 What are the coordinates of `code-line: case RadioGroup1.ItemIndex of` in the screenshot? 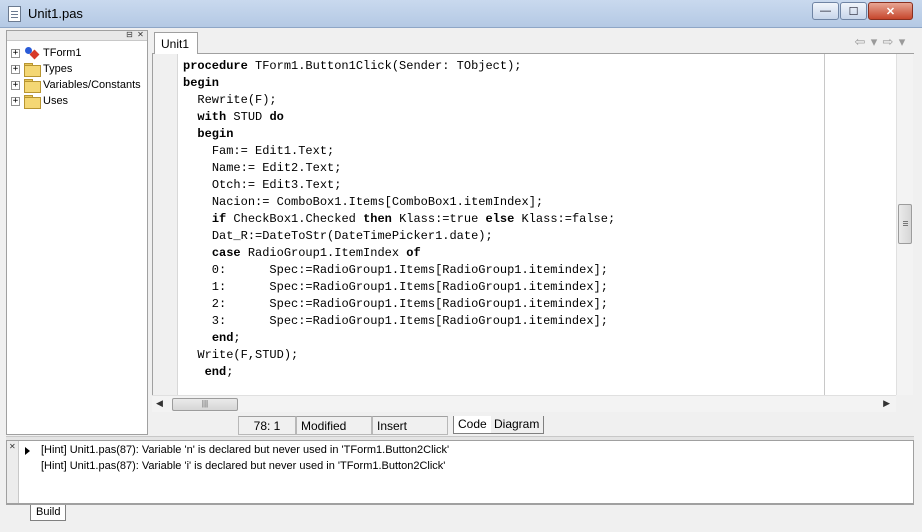 It's located at (399, 253).